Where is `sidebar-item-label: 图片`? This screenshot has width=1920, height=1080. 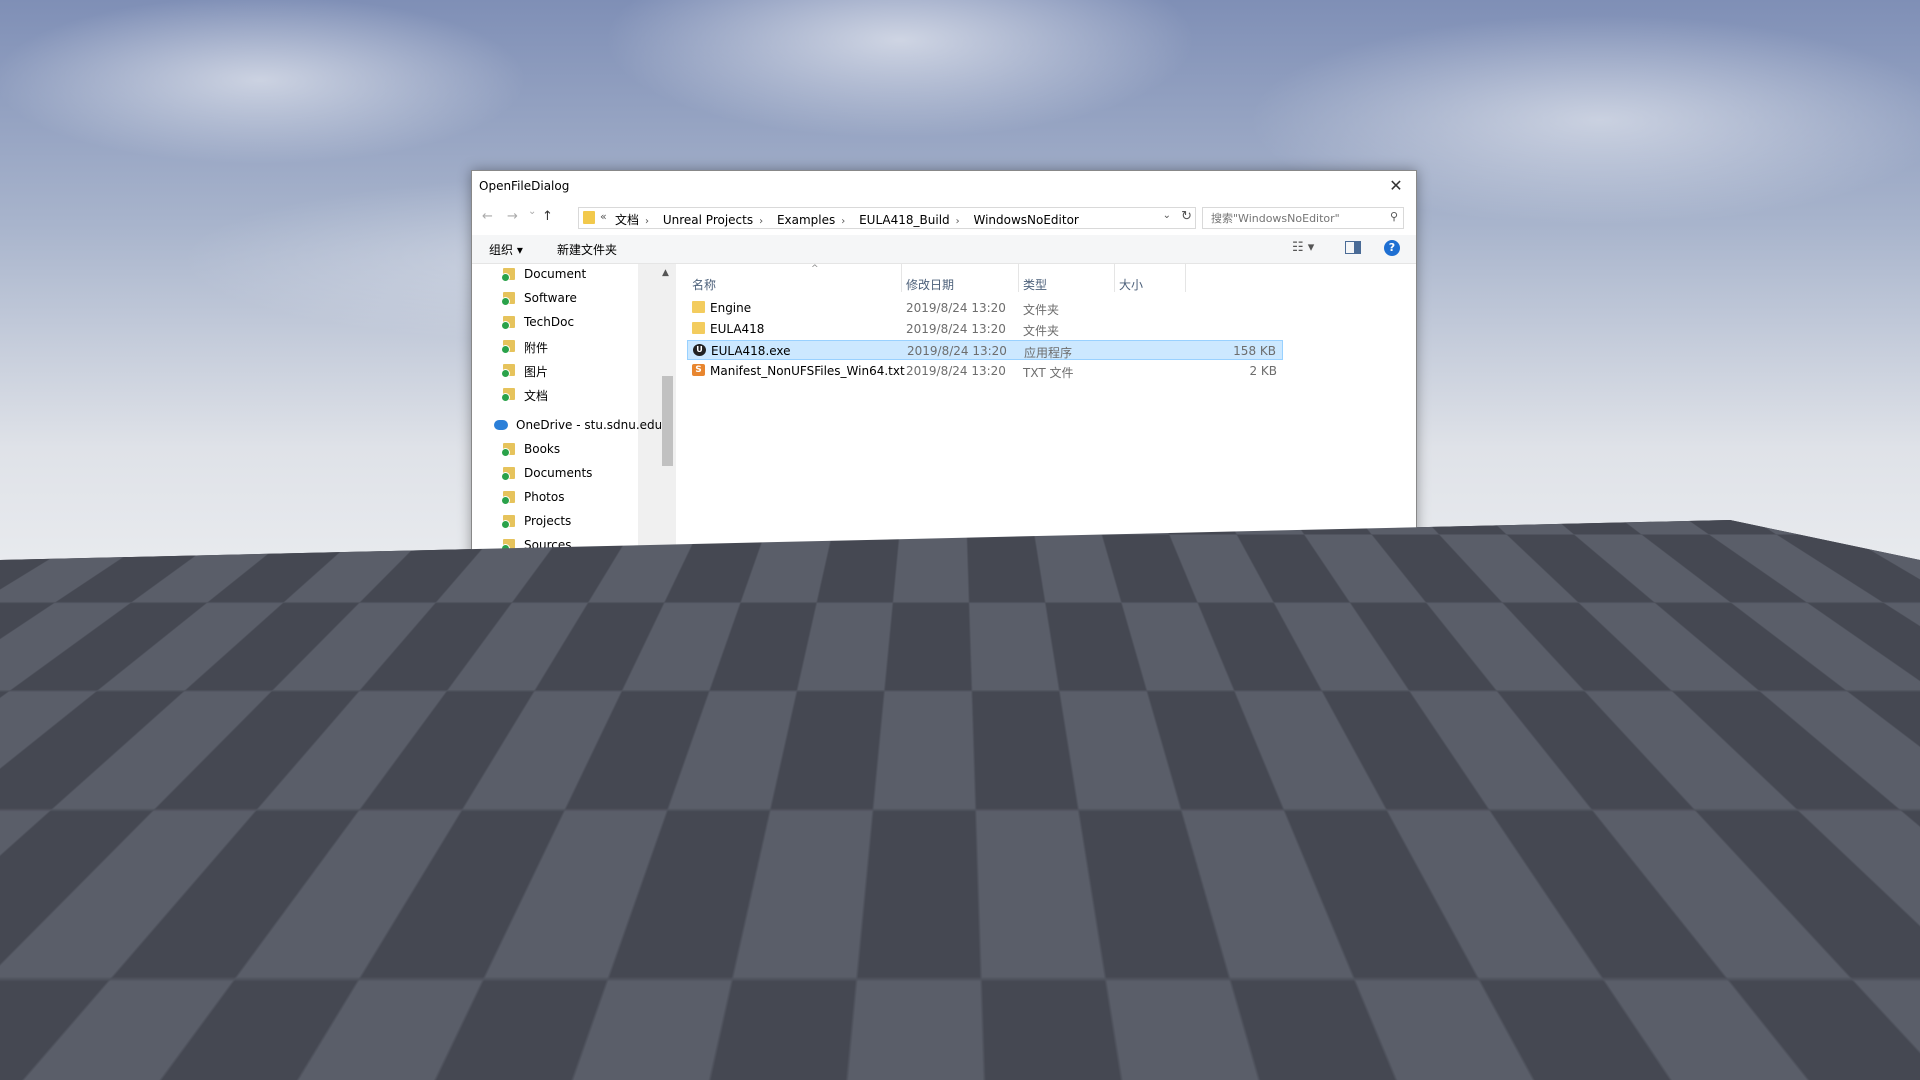
sidebar-item-label: 图片 is located at coordinates (536, 372).